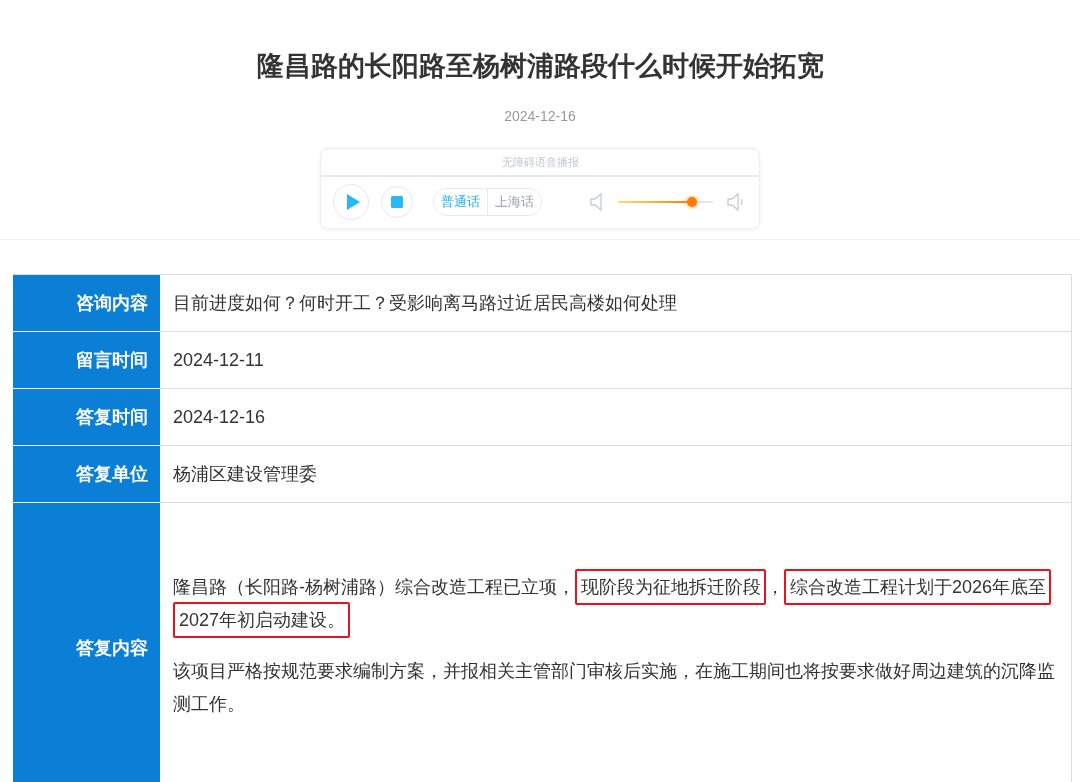  Describe the element at coordinates (86, 303) in the screenshot. I see `field-label: 咨询内容` at that location.